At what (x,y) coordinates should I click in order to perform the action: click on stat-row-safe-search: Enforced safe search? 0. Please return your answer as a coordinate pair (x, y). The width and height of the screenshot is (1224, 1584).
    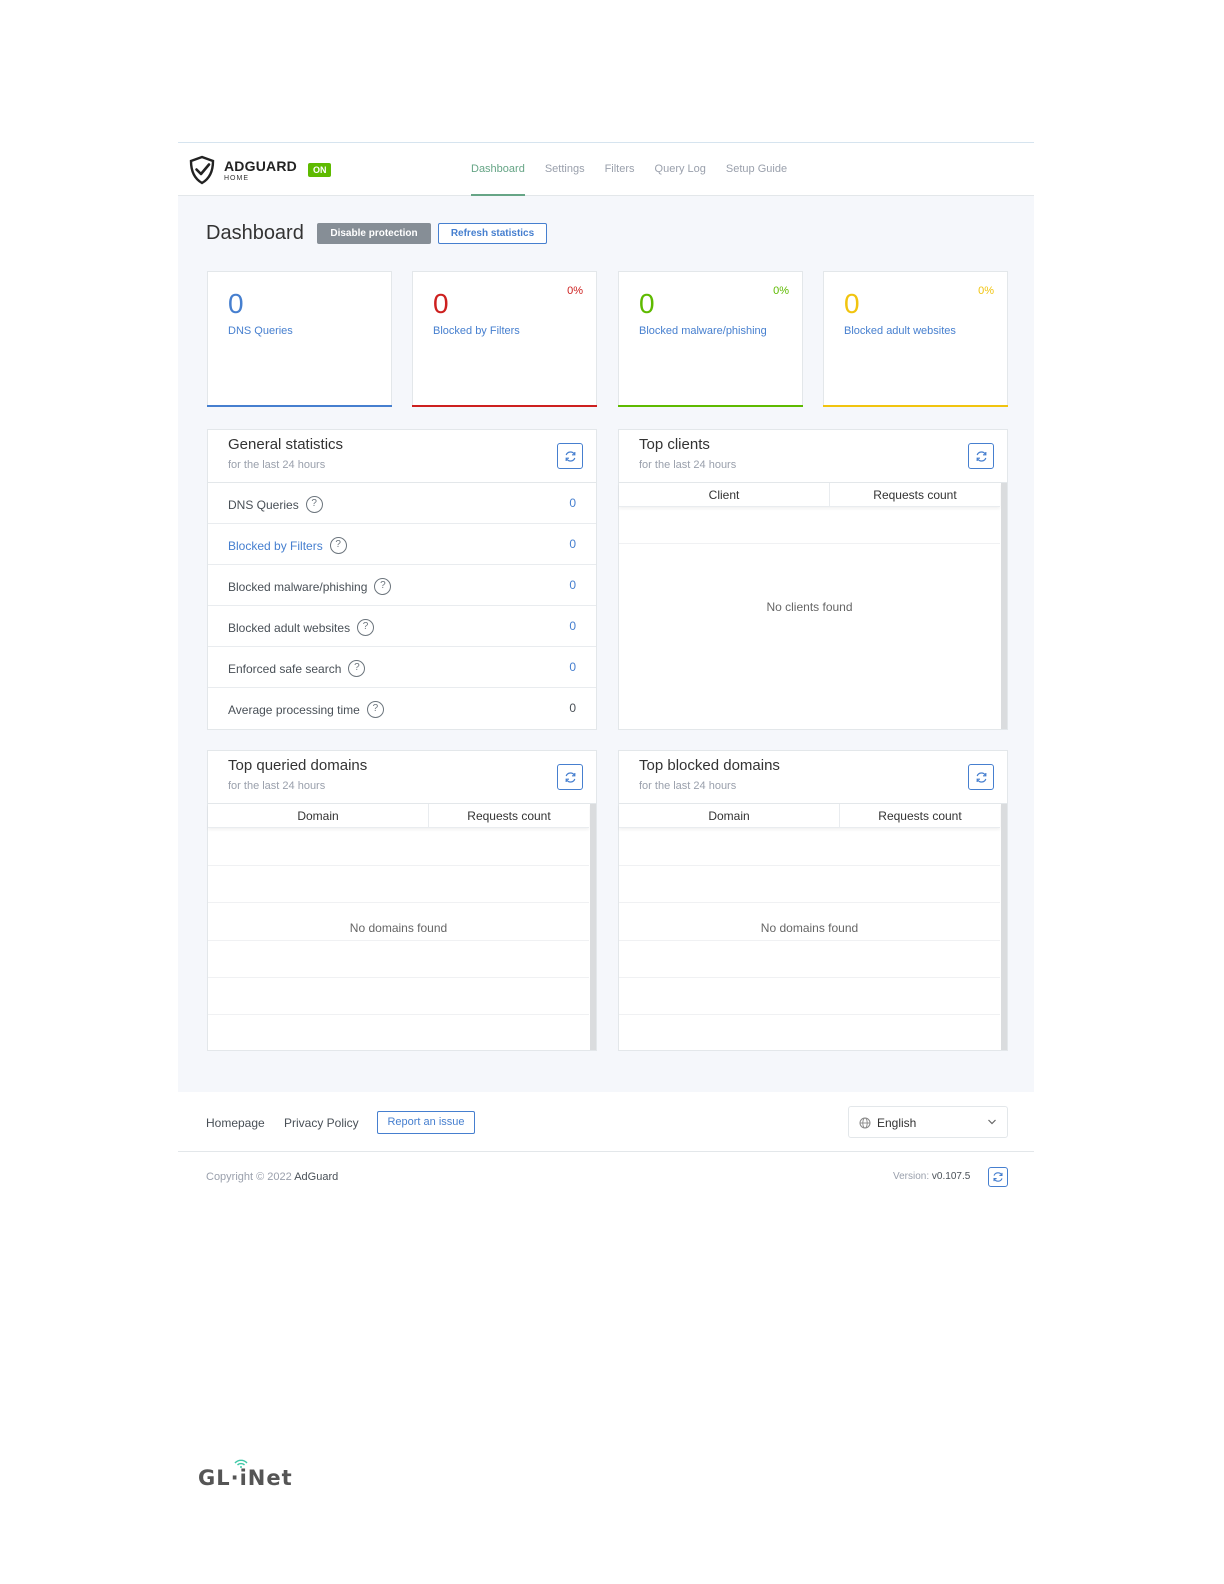
    Looking at the image, I should click on (402, 667).